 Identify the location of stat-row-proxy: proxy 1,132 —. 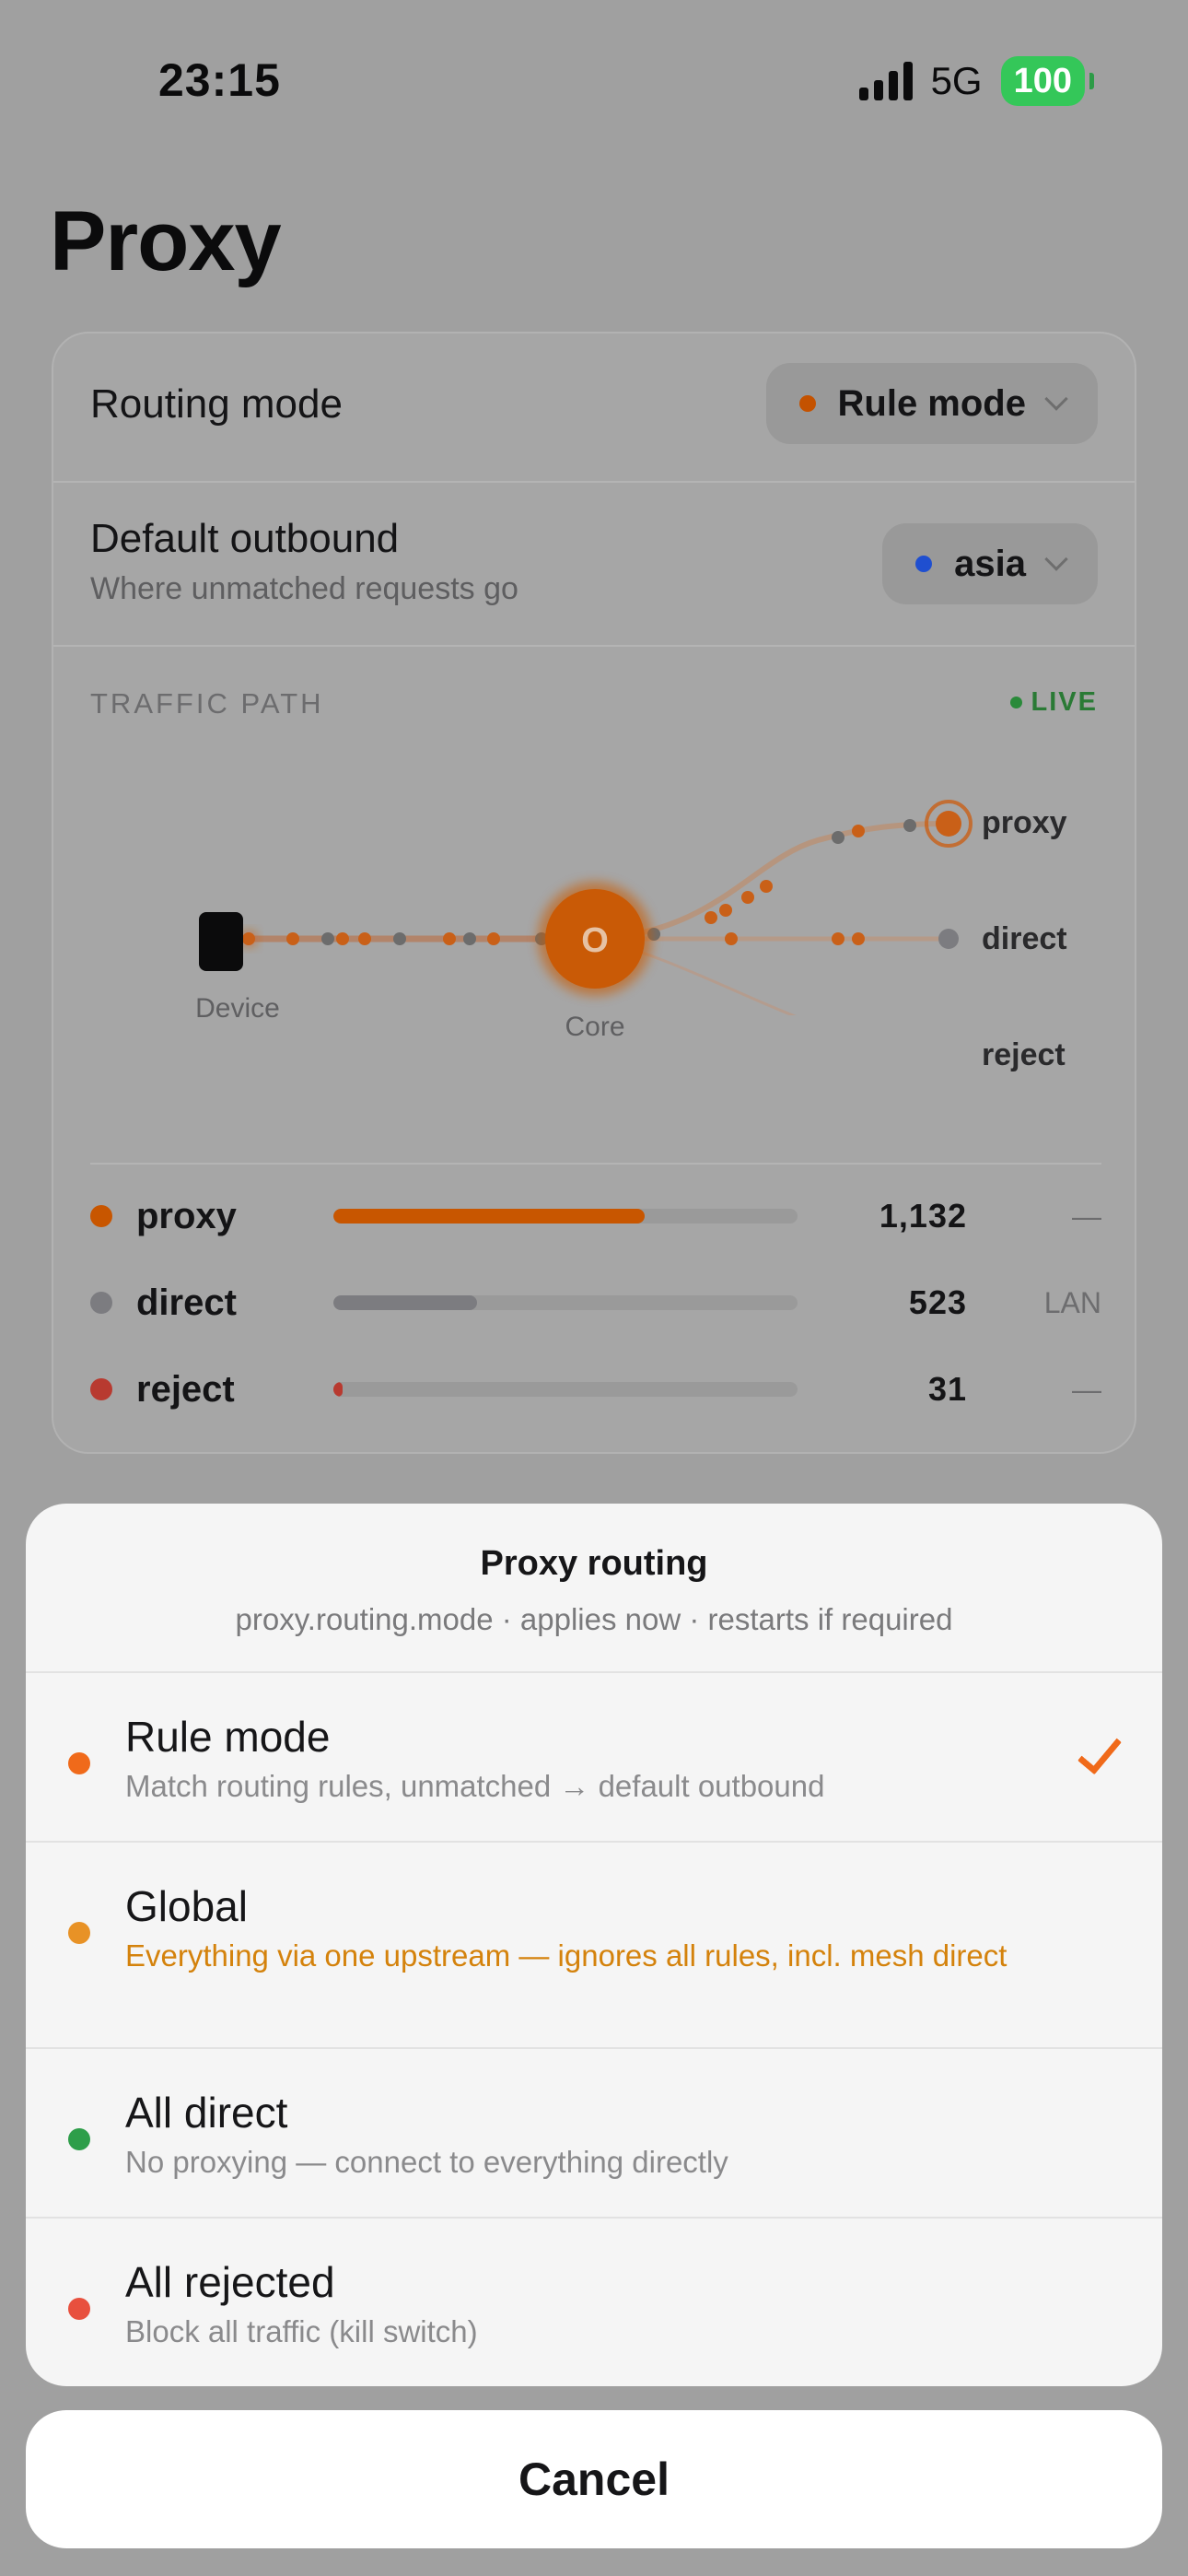
(595, 1216).